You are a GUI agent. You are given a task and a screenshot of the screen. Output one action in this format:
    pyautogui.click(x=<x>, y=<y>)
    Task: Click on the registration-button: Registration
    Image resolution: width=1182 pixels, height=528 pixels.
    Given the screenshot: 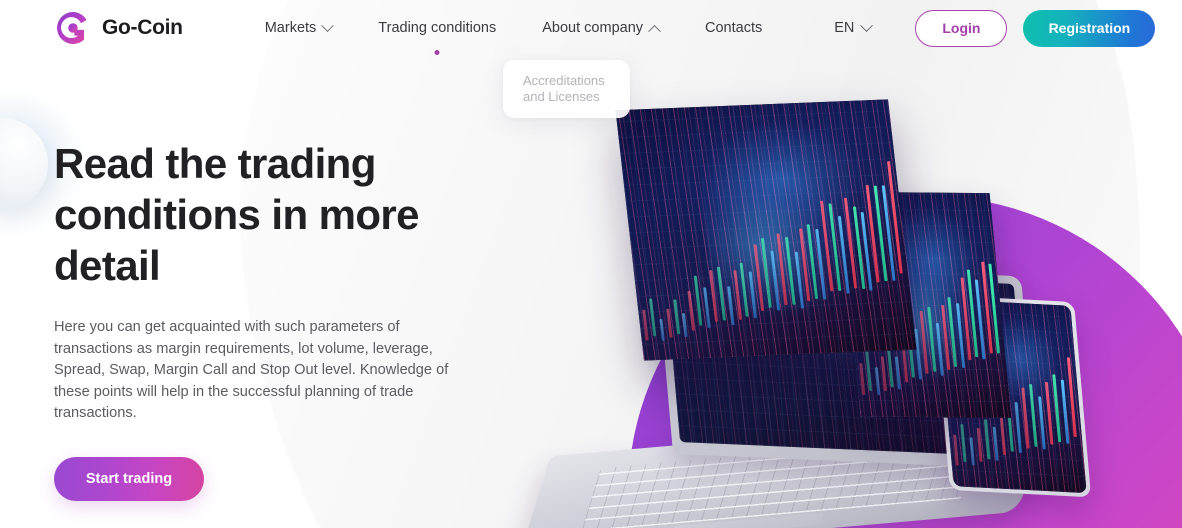 What is the action you would take?
    pyautogui.click(x=1089, y=28)
    